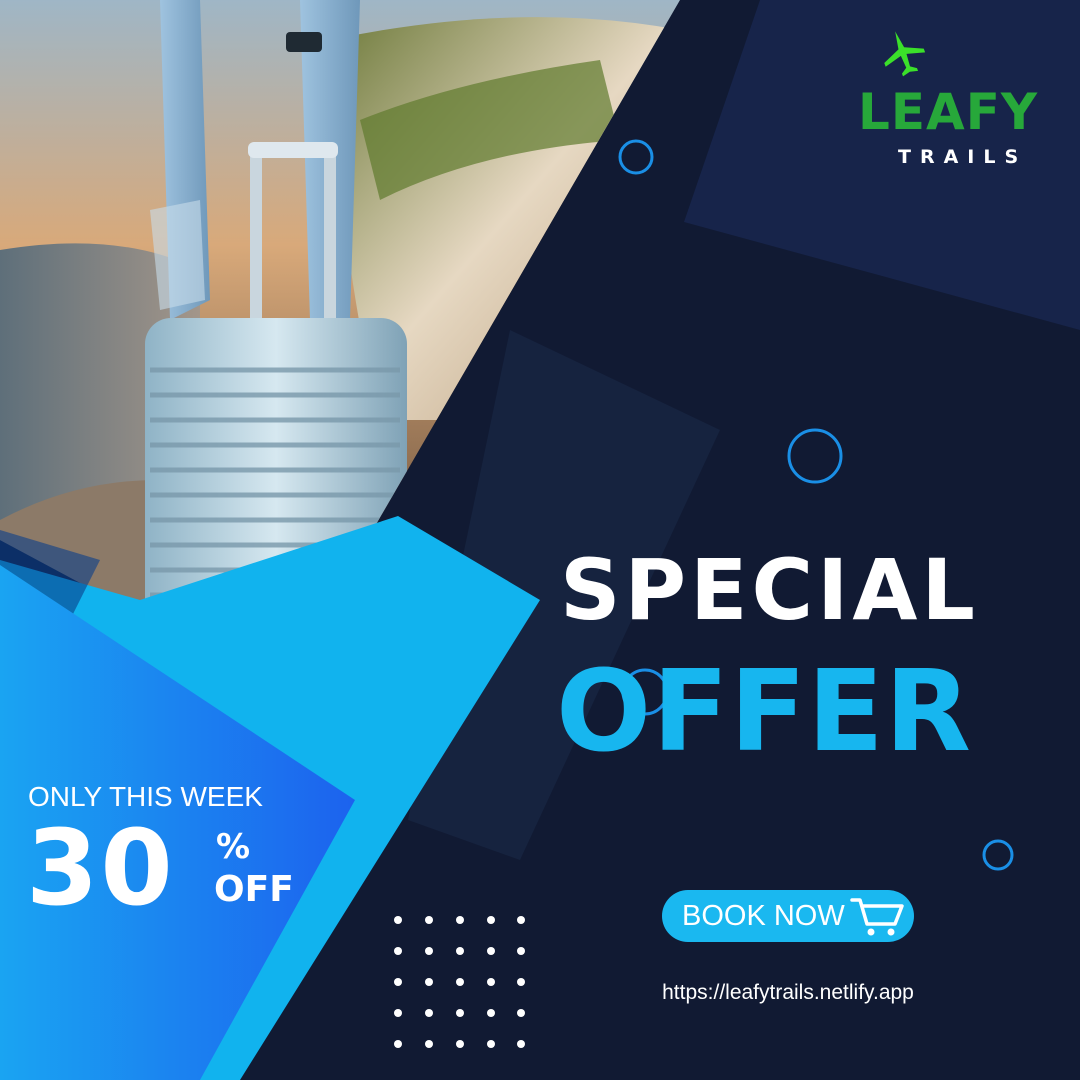 This screenshot has width=1080, height=1080. Describe the element at coordinates (905, 54) in the screenshot. I see `plane-icon` at that location.